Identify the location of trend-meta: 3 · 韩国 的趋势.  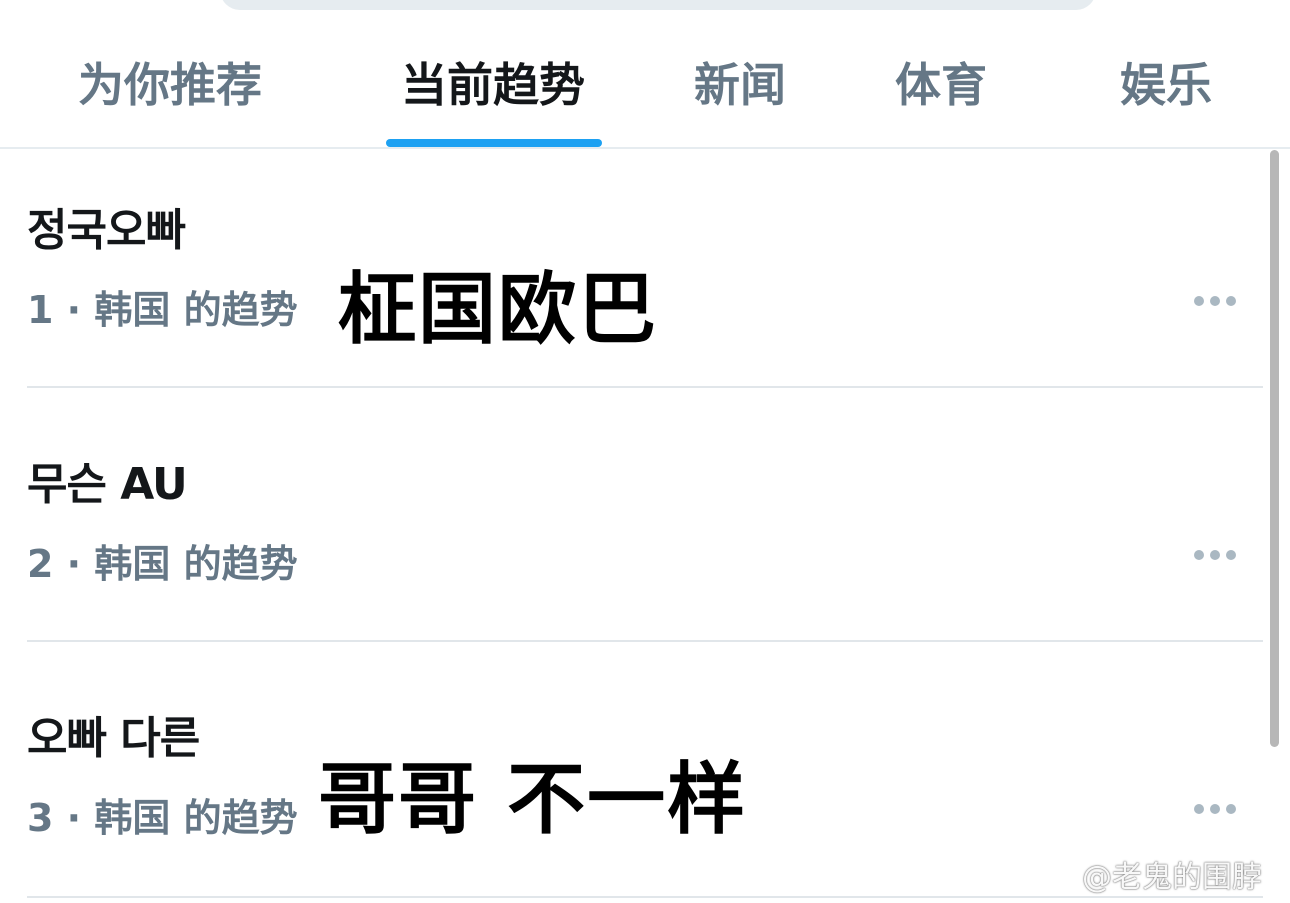
(162, 818).